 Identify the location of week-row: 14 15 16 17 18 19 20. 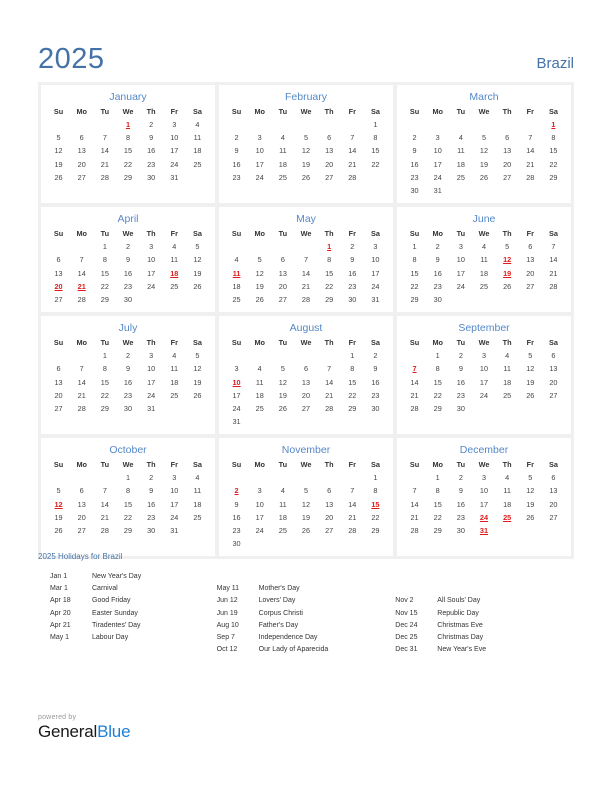
(484, 381).